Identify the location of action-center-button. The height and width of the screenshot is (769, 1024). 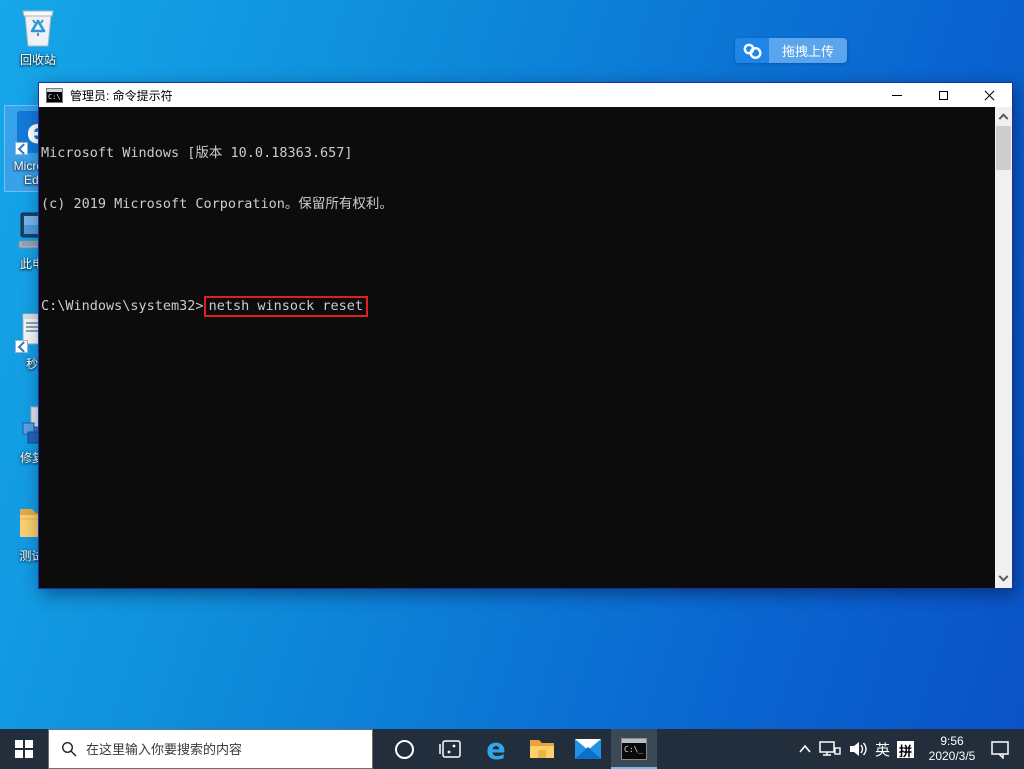
(1000, 749).